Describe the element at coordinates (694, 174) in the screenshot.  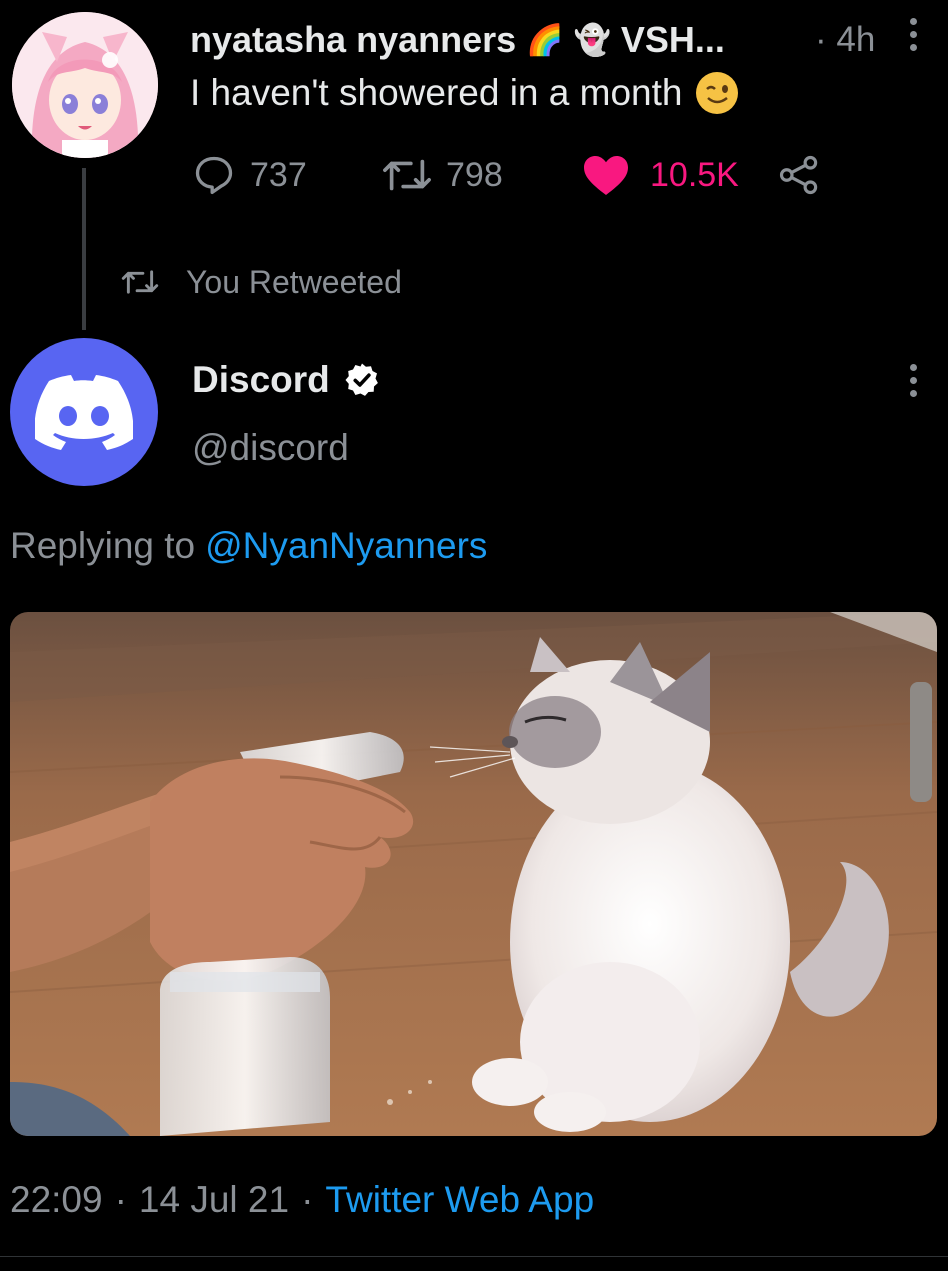
I see `like-count: 10.5K` at that location.